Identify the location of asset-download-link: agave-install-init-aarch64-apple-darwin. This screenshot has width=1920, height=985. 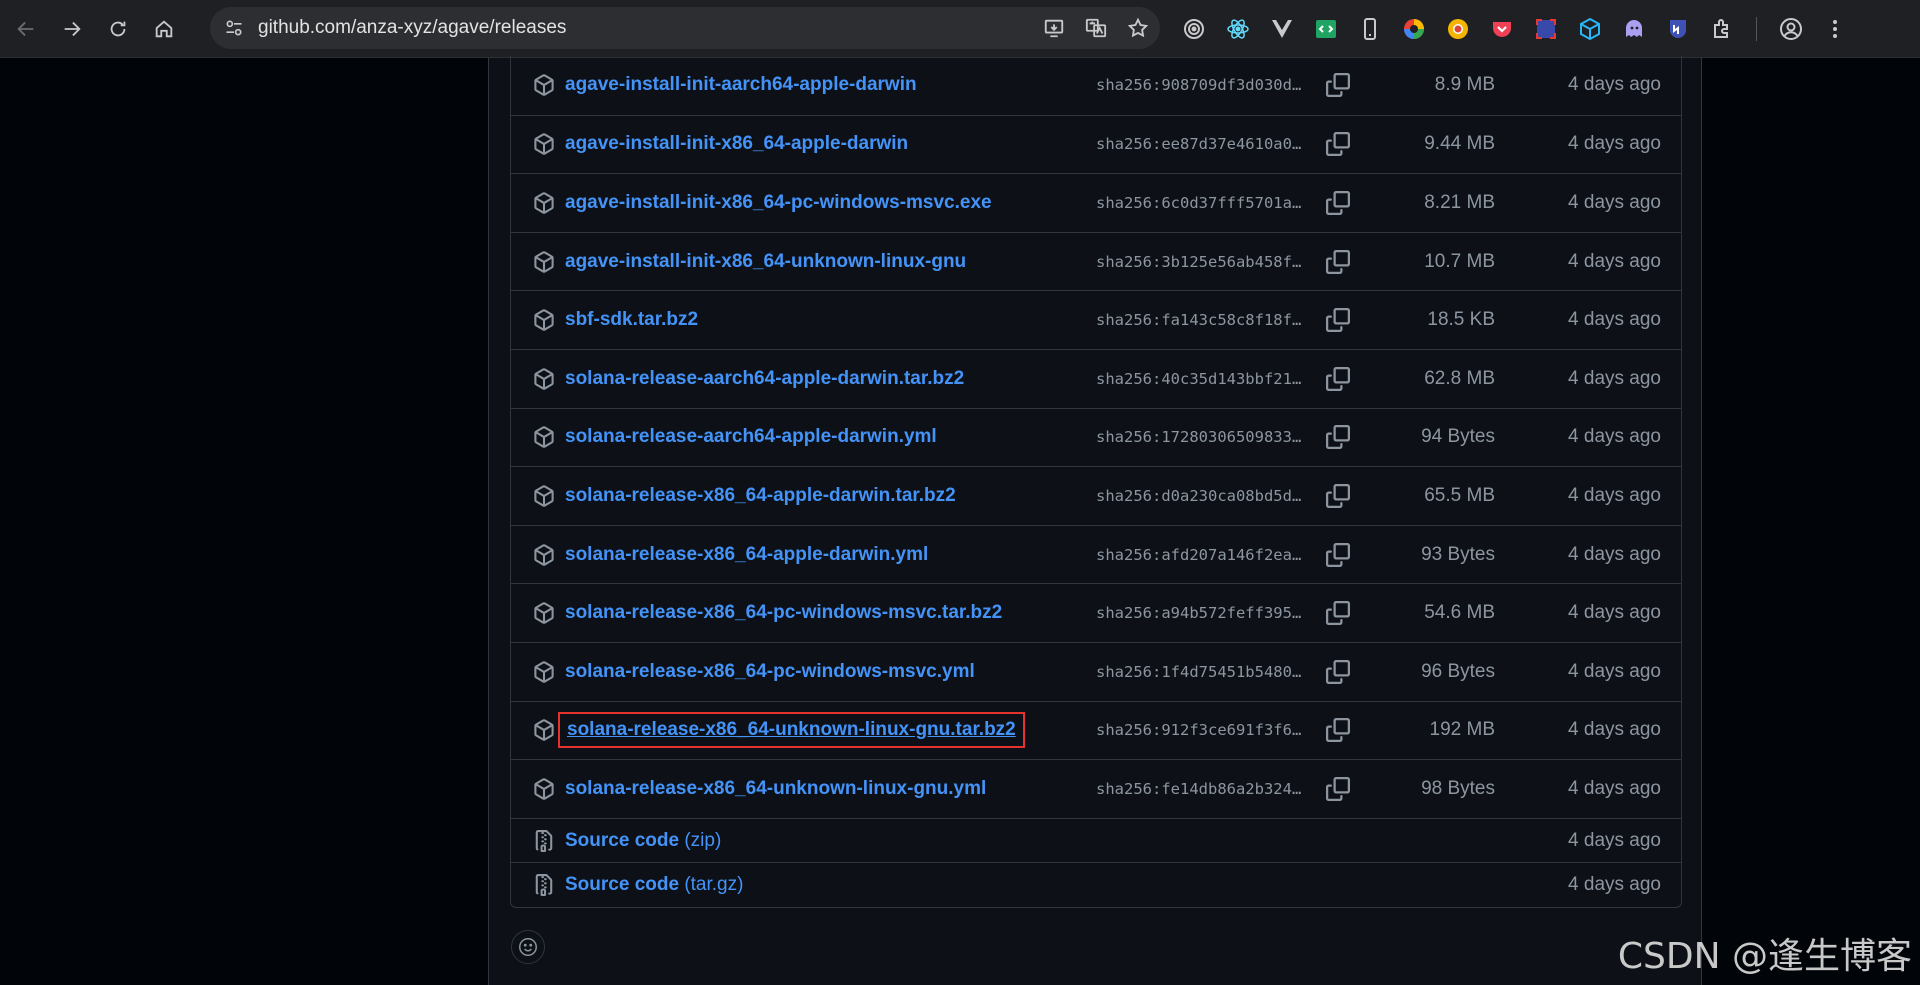
(741, 85).